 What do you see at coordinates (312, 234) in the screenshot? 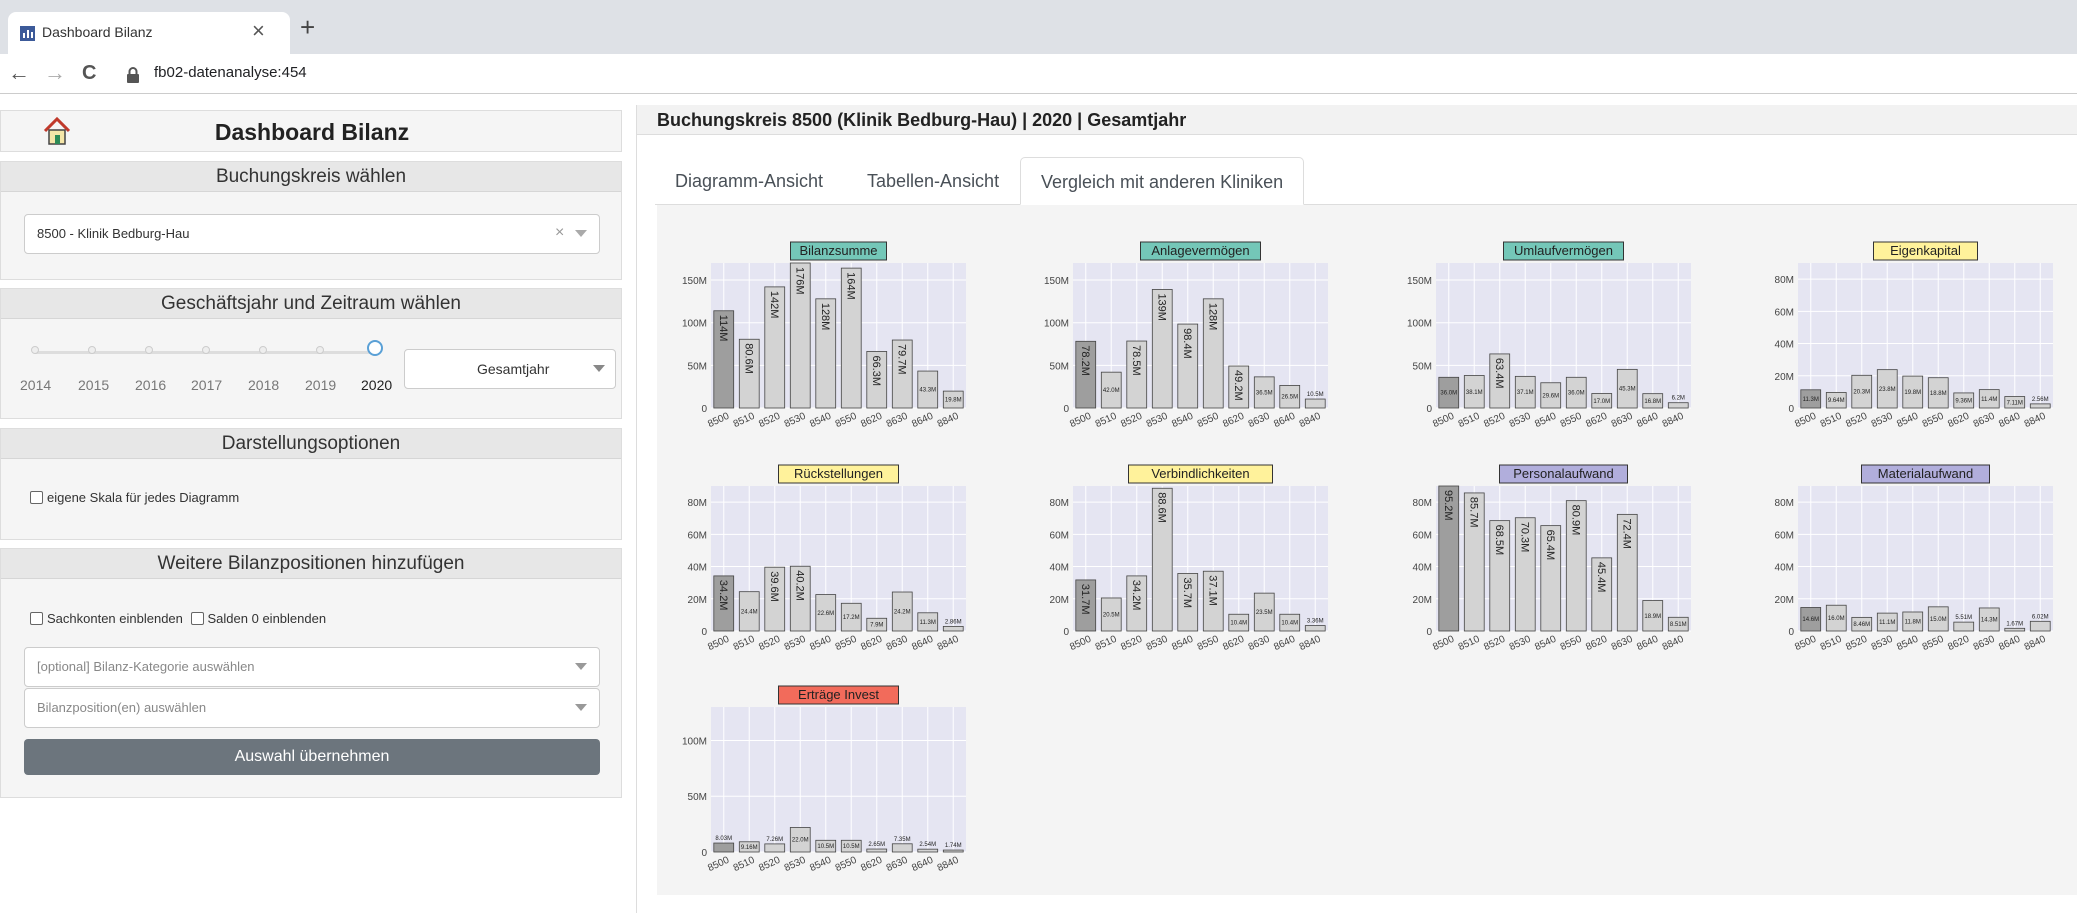
I see `buchungskreis-select: 8500 - Klinik Bedburg-Hau ×` at bounding box center [312, 234].